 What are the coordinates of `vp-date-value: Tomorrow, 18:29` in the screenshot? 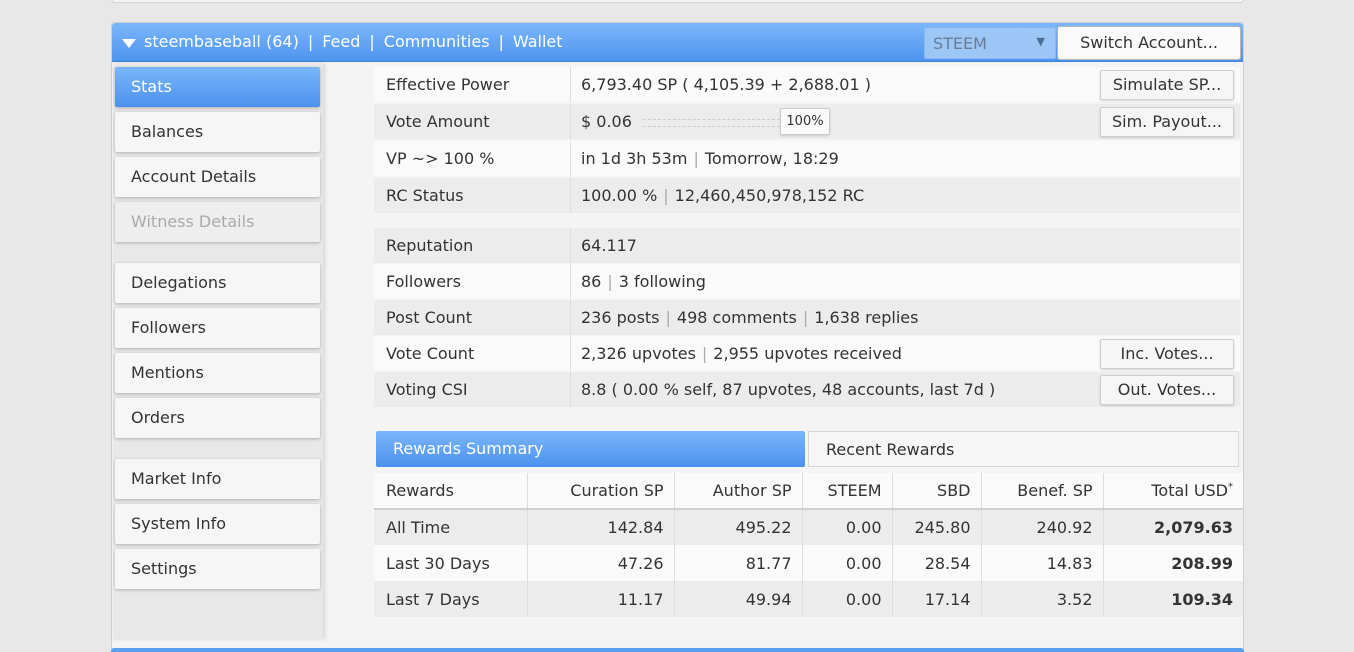 It's located at (771, 158).